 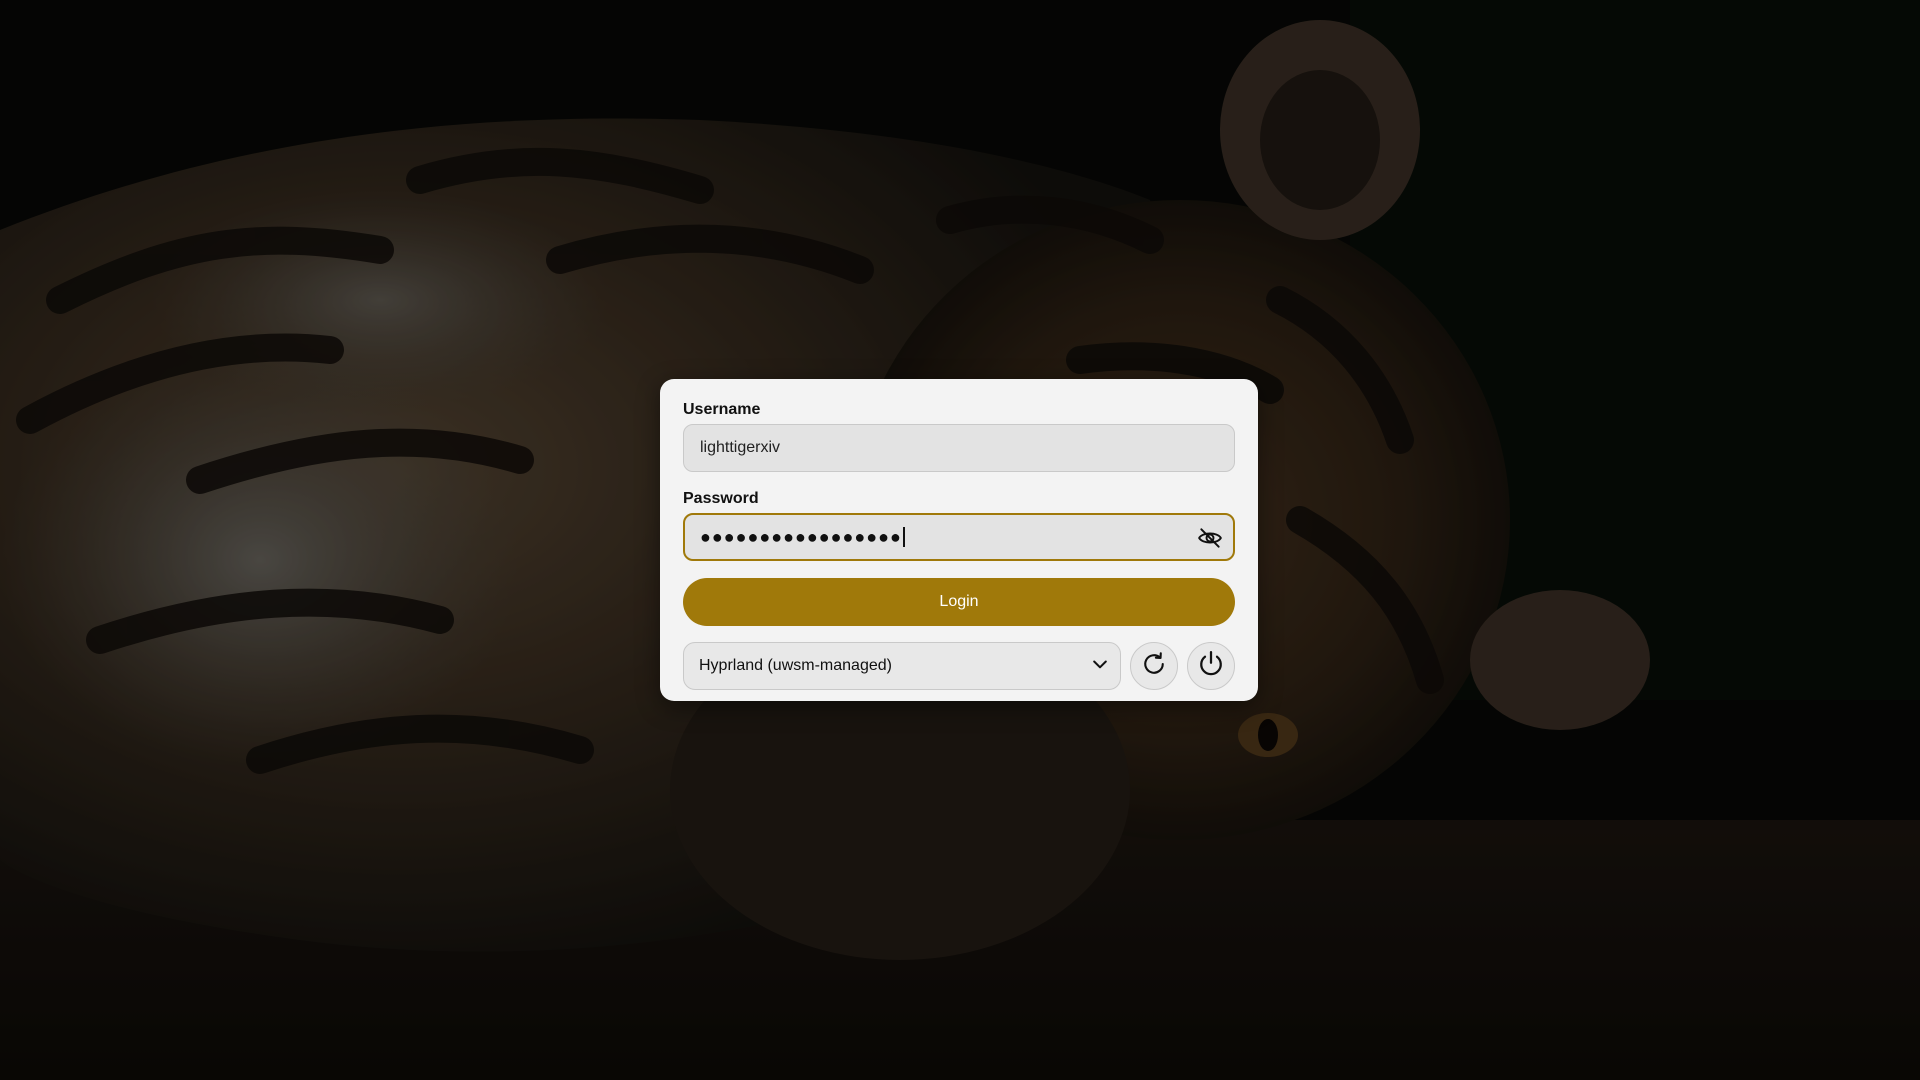 I want to click on password-label: Password, so click(x=721, y=498).